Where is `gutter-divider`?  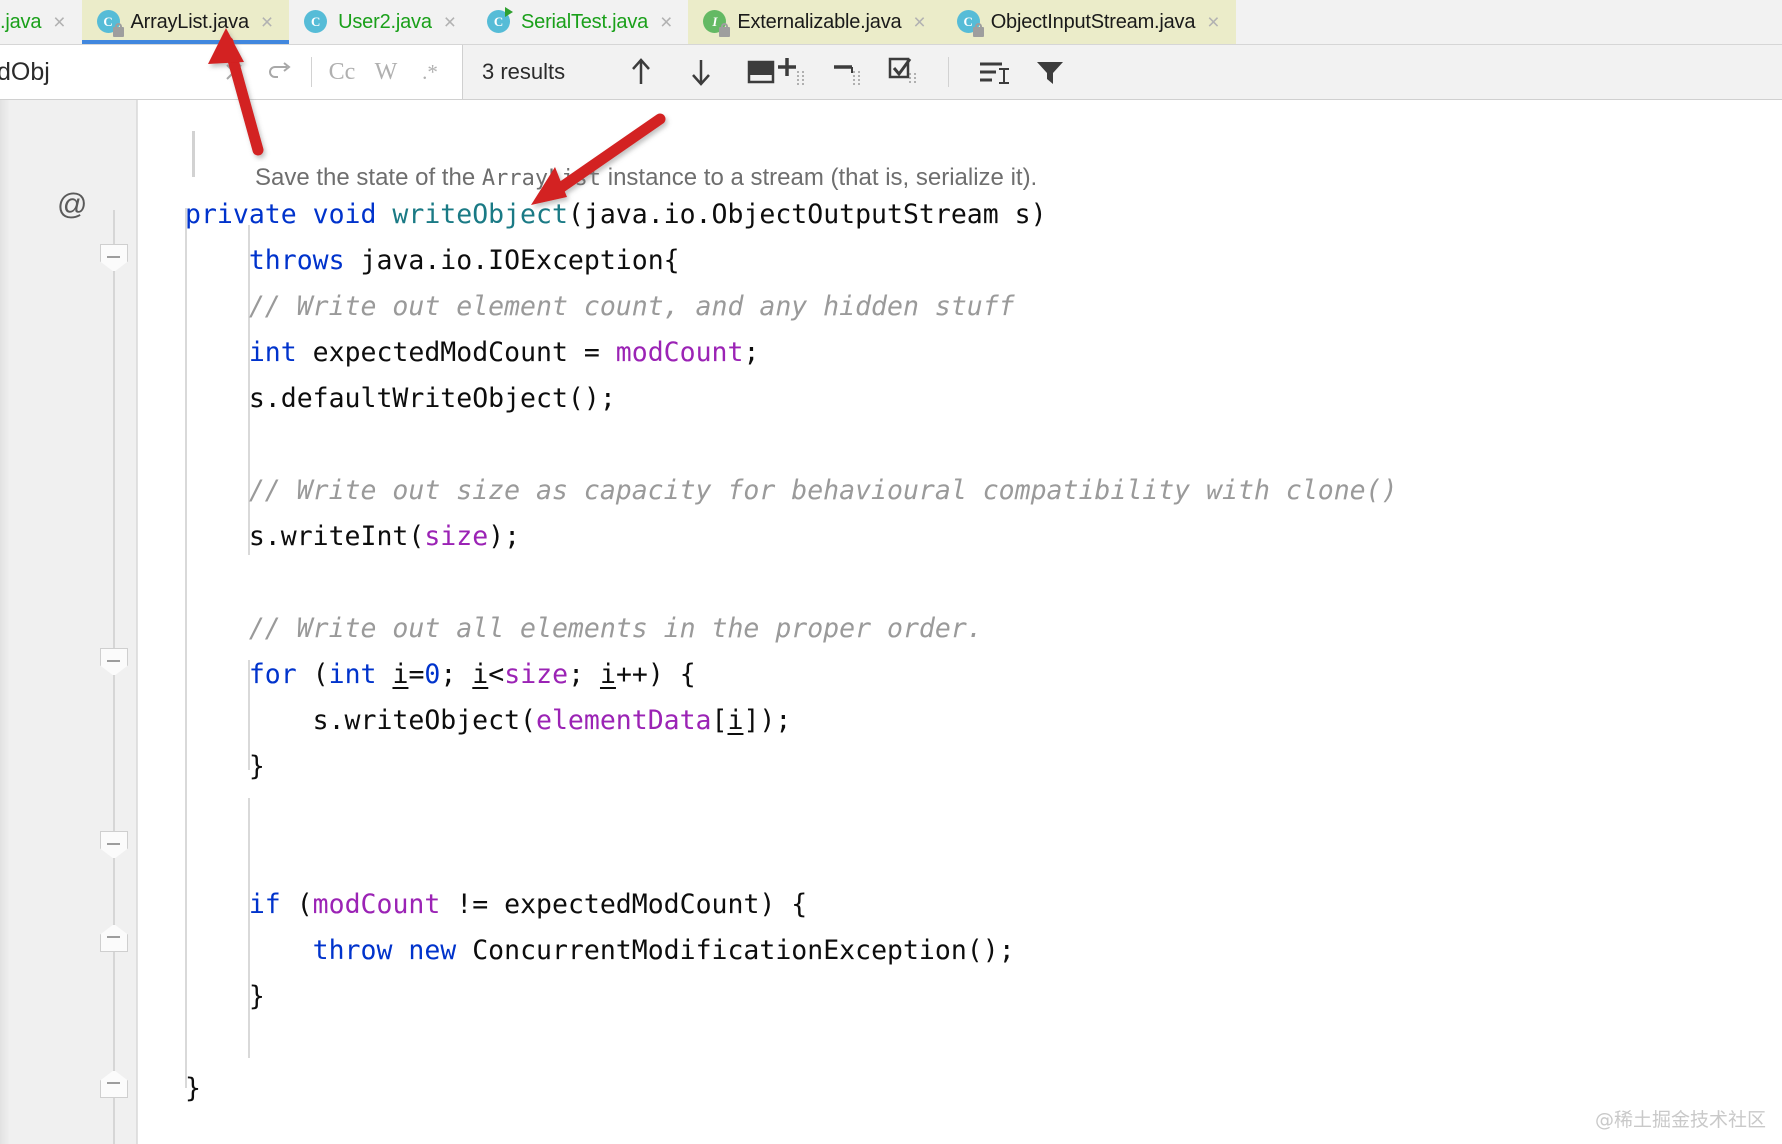 gutter-divider is located at coordinates (136, 622).